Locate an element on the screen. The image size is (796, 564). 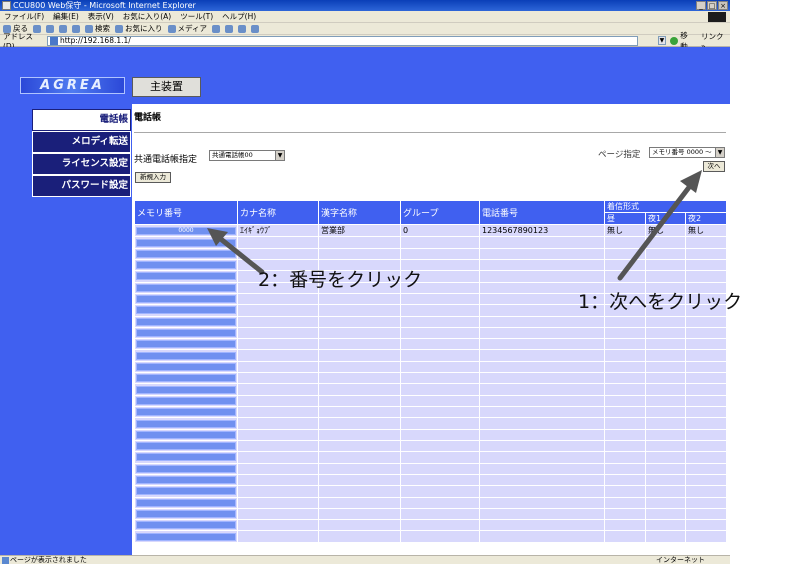
maximize-button: □ is located at coordinates (712, 5).